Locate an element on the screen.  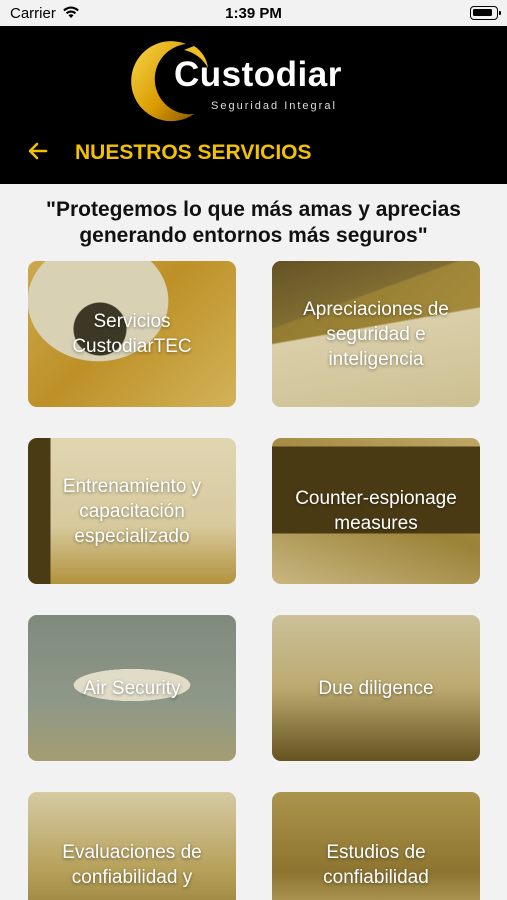
service-card-air-security: Air Security is located at coordinates (132, 688).